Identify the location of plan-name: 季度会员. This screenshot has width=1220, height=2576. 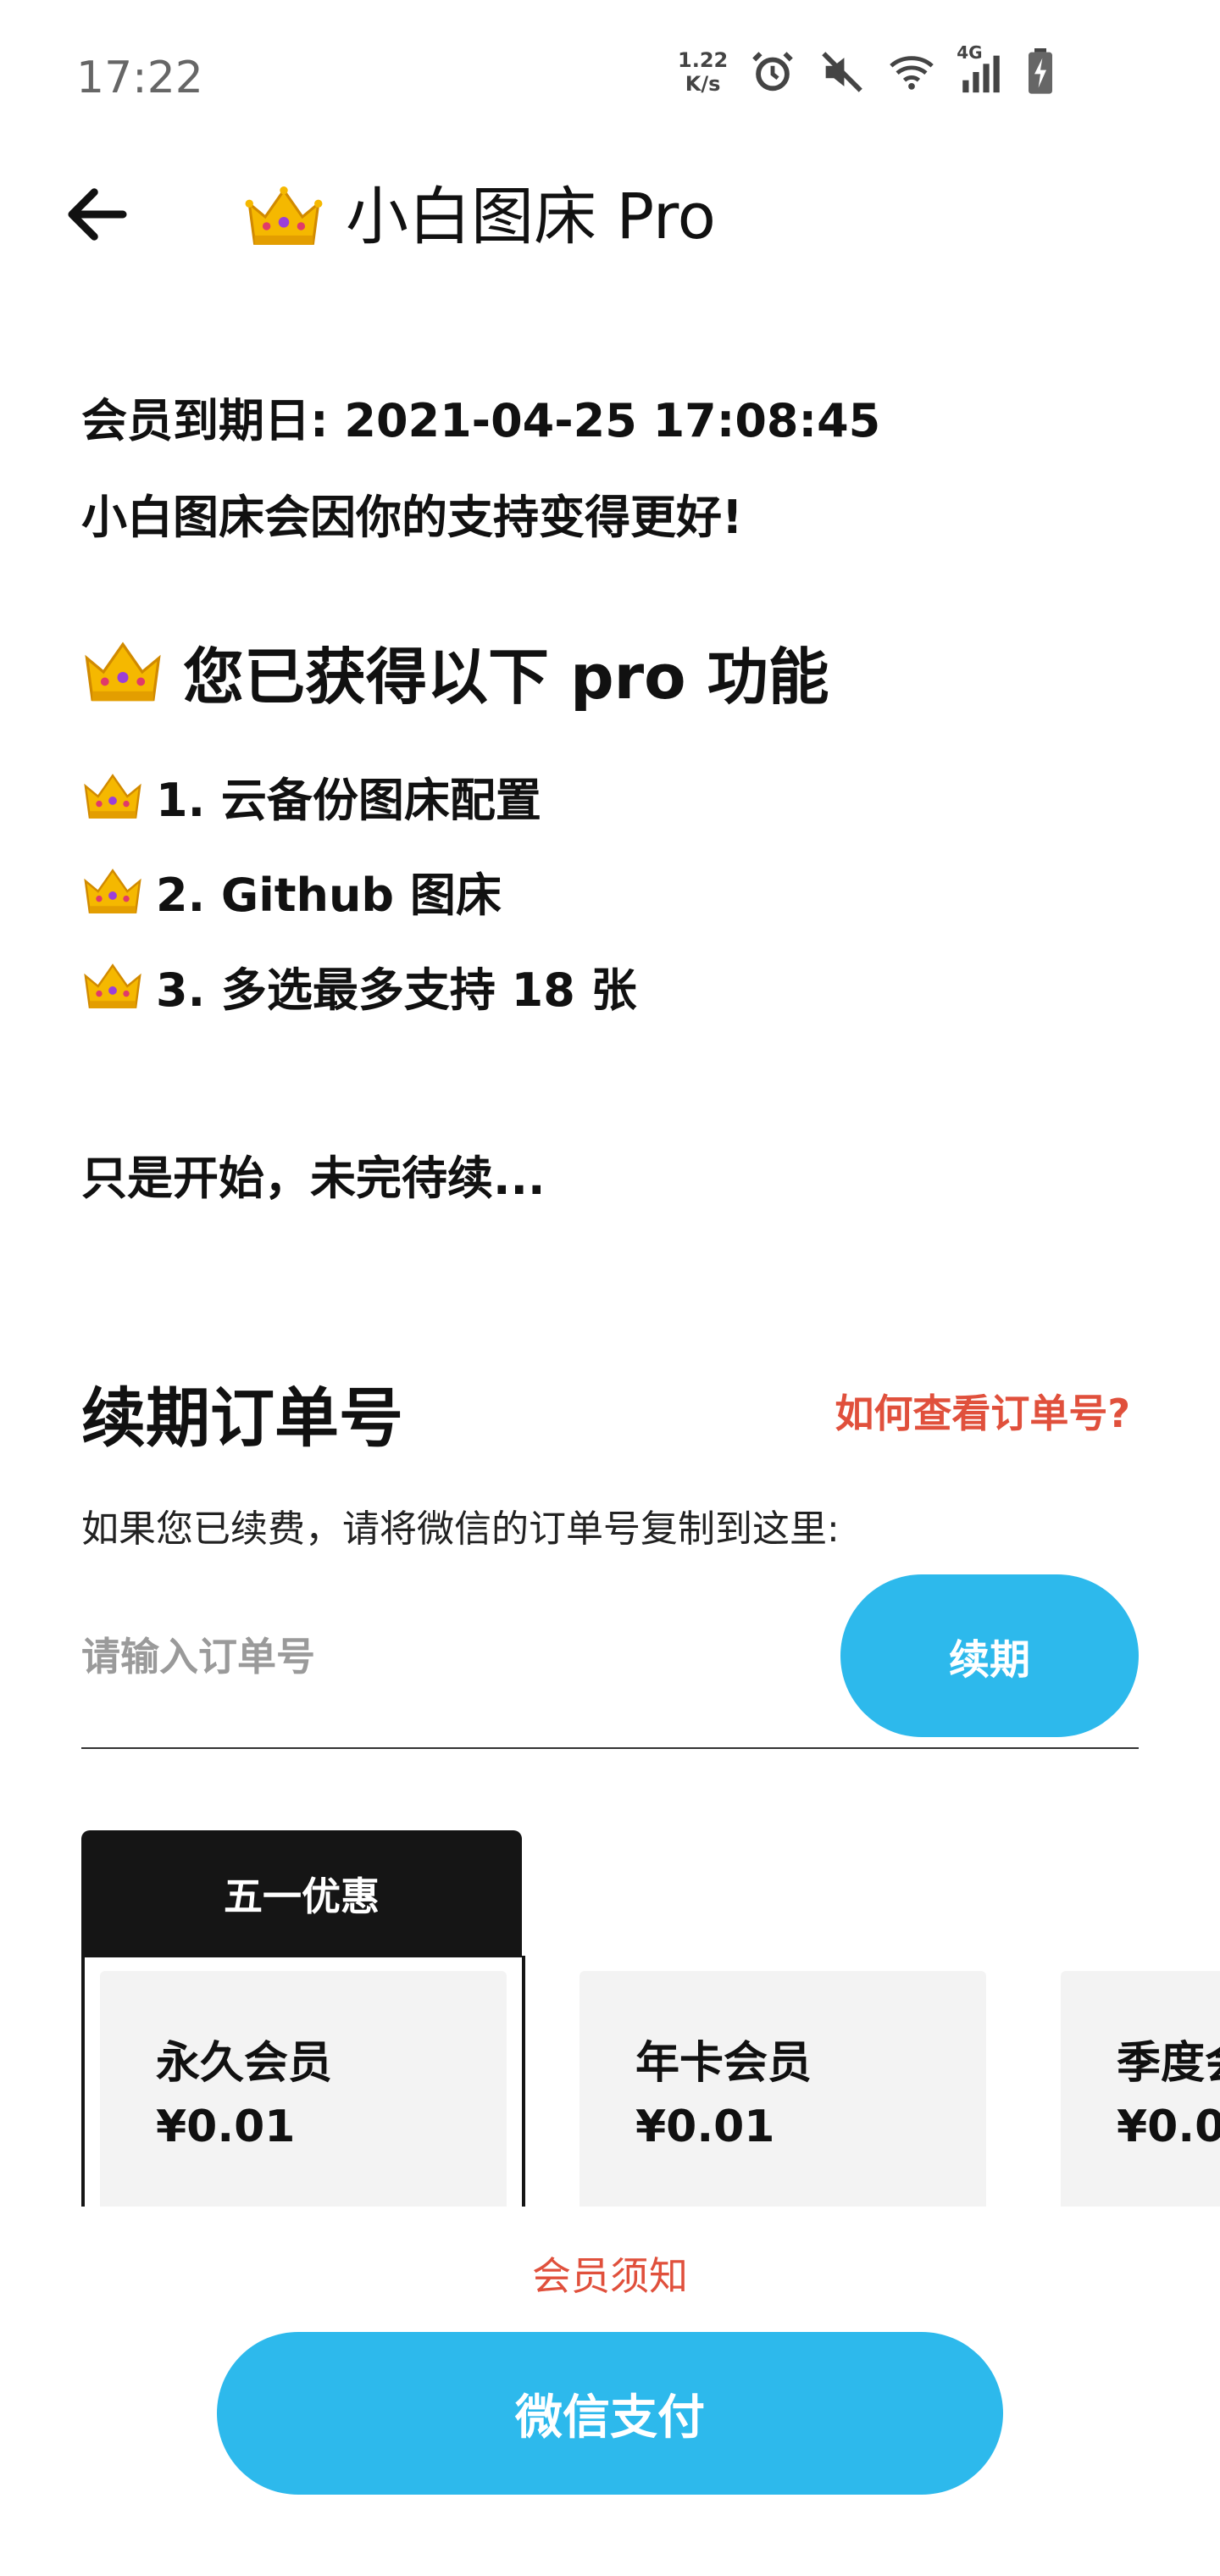
(1168, 2063).